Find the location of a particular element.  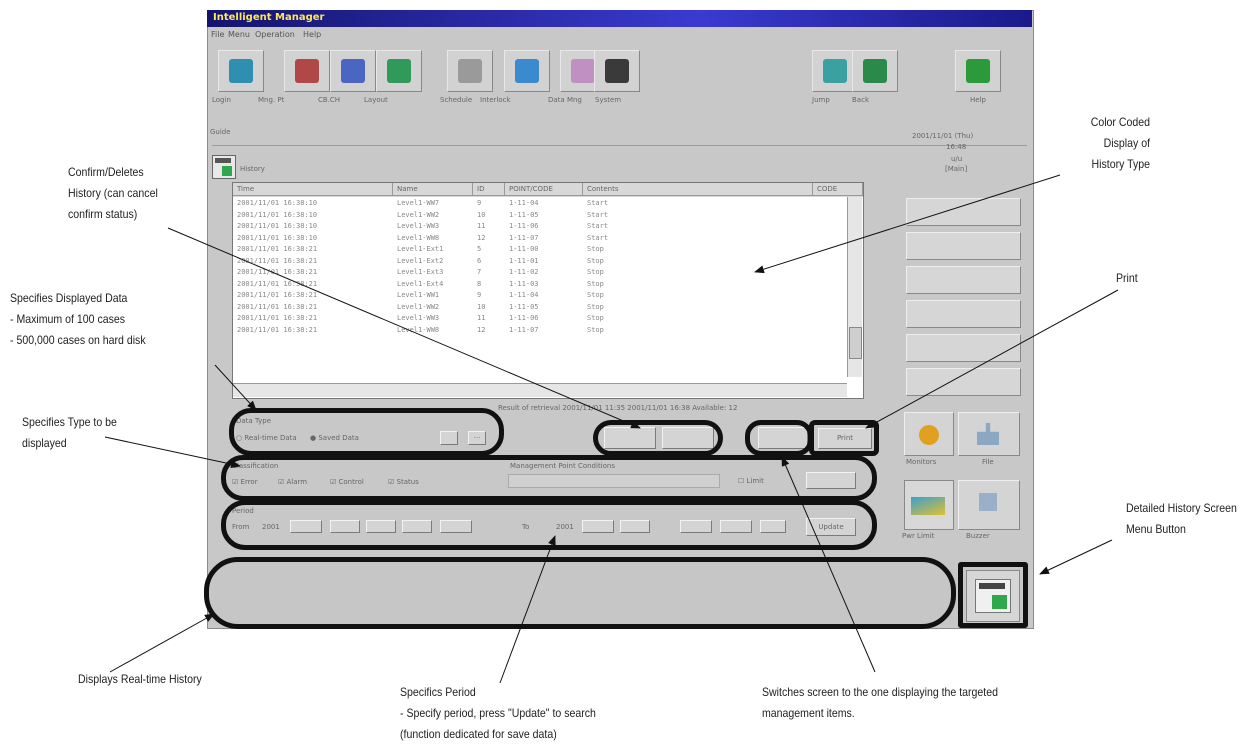

datetime-readout: 2001/11/01 (Thu) is located at coordinates (943, 136).